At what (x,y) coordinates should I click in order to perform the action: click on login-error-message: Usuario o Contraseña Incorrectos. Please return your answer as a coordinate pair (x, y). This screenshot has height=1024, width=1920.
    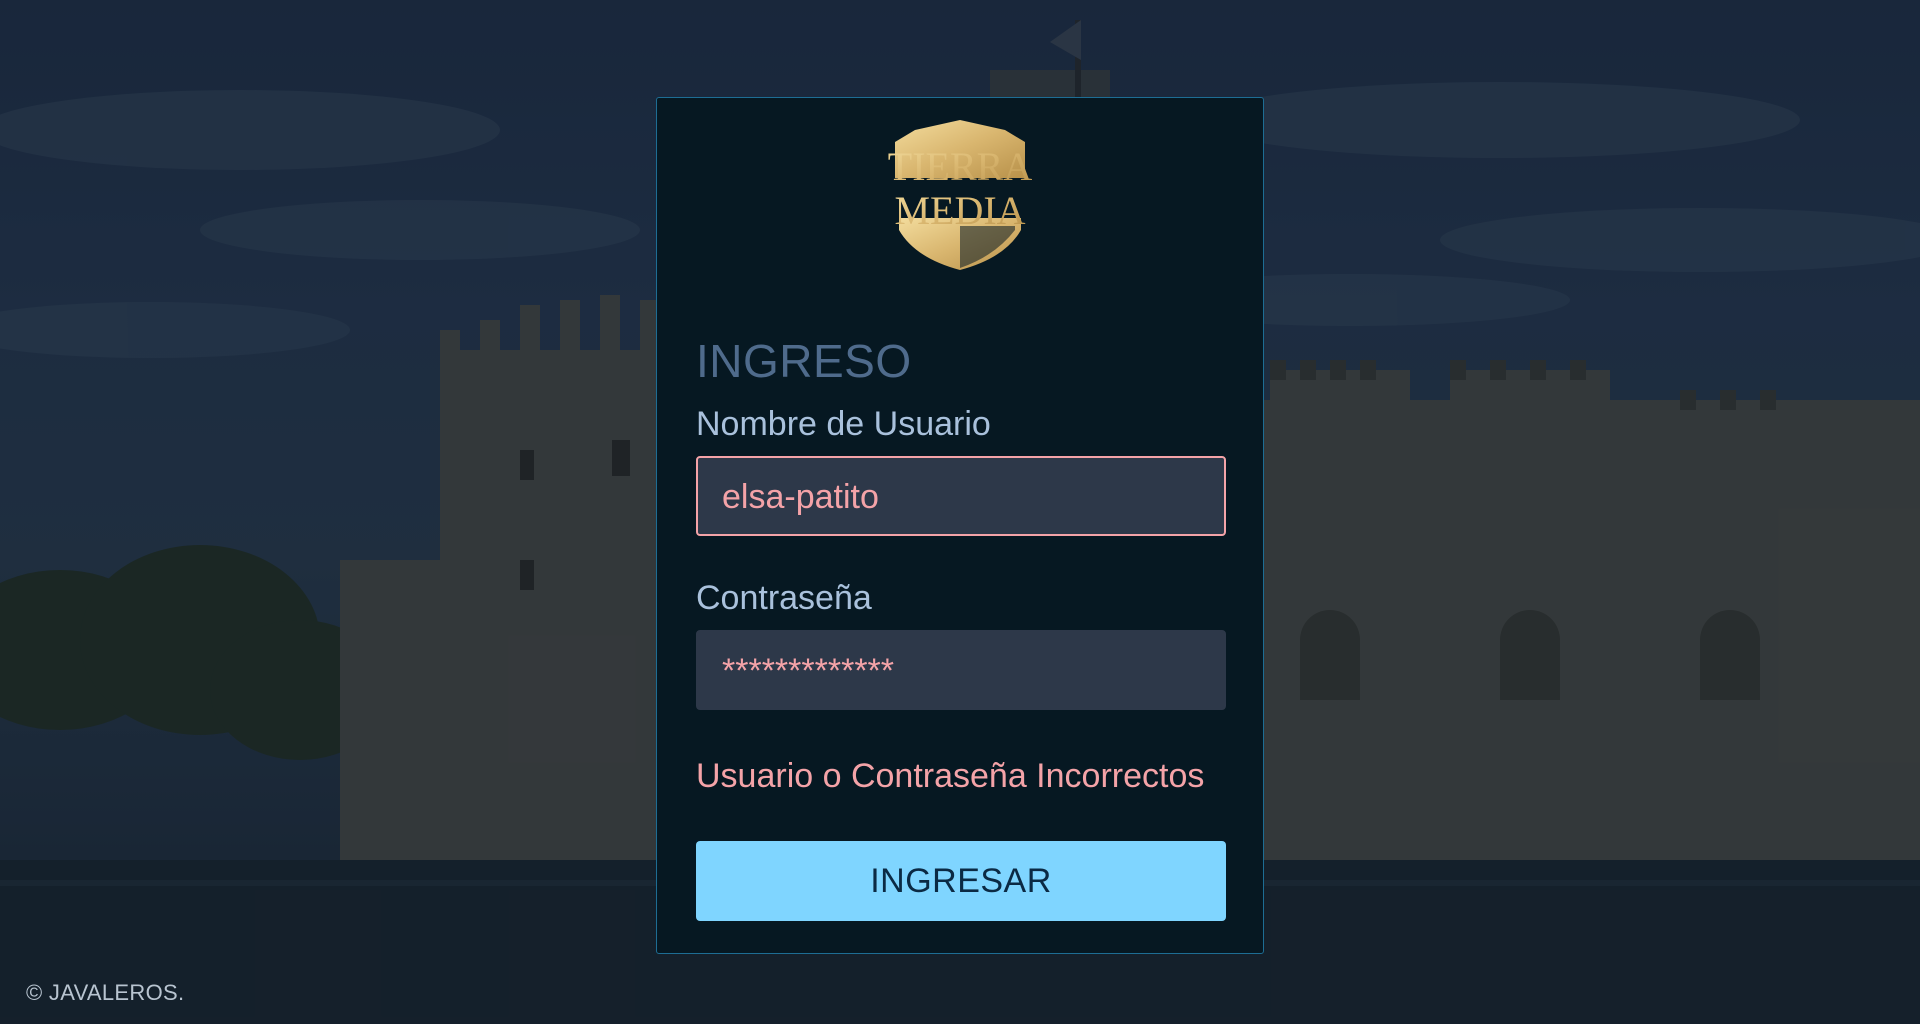
    Looking at the image, I should click on (950, 776).